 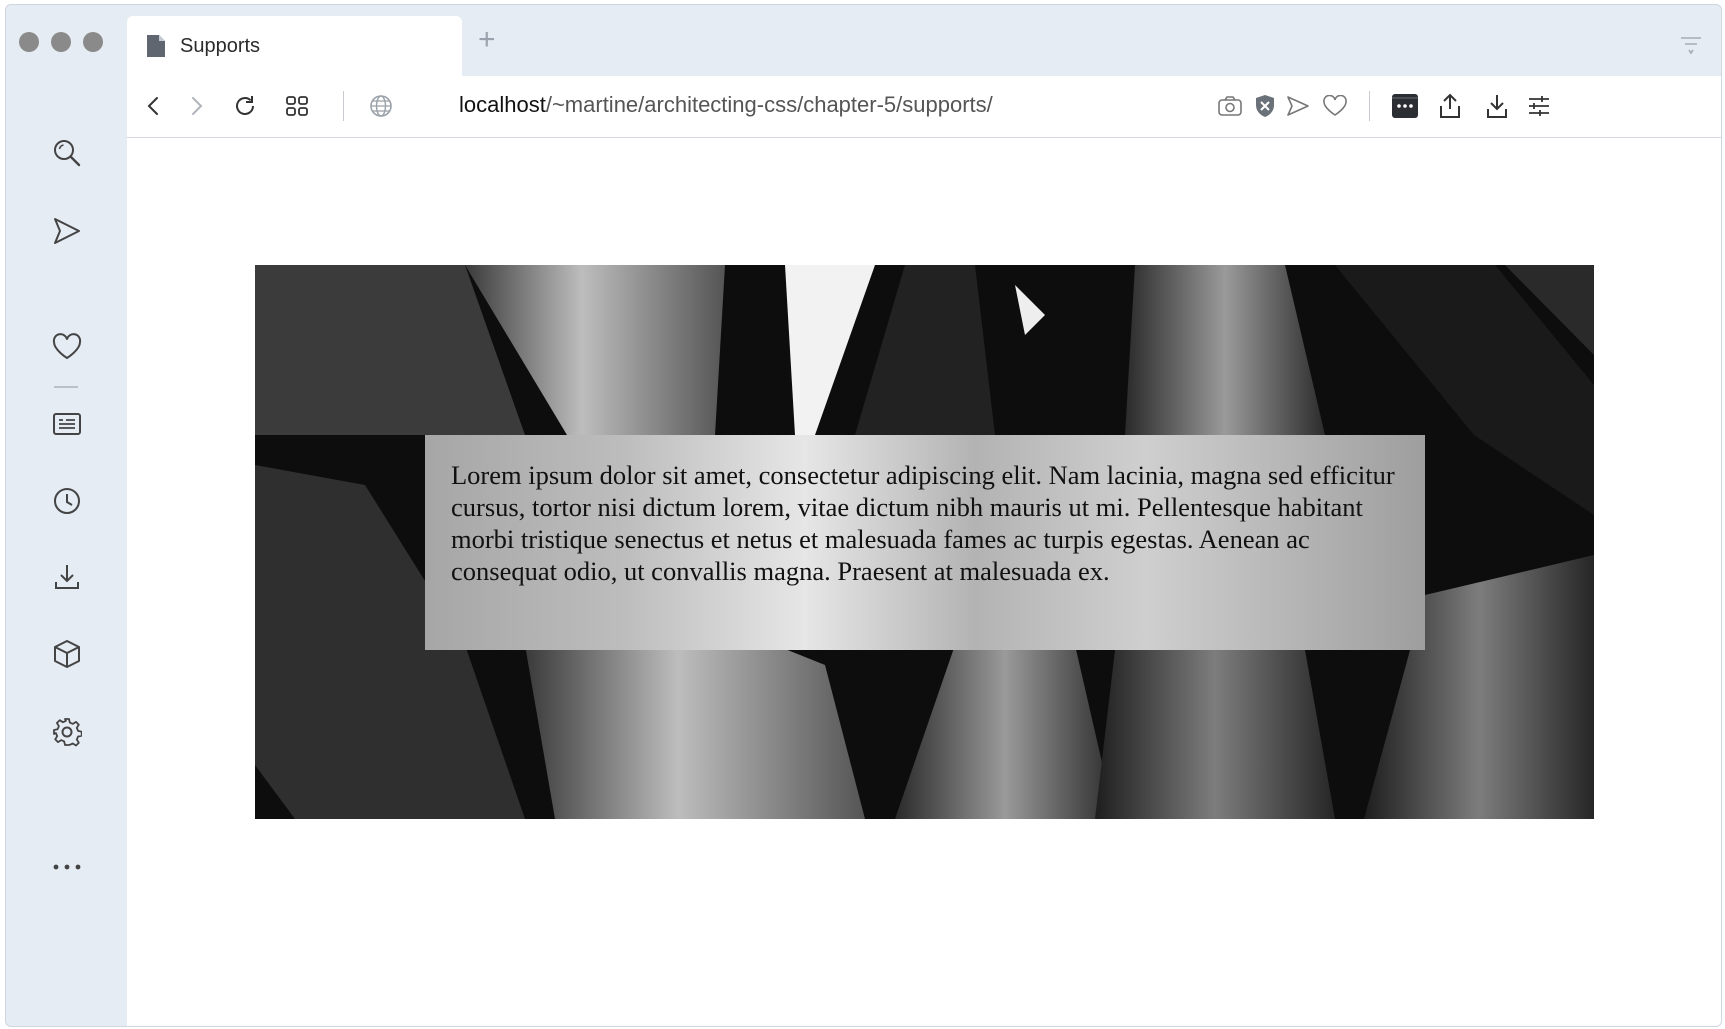 I want to click on tab-title: Supports, so click(x=220, y=45).